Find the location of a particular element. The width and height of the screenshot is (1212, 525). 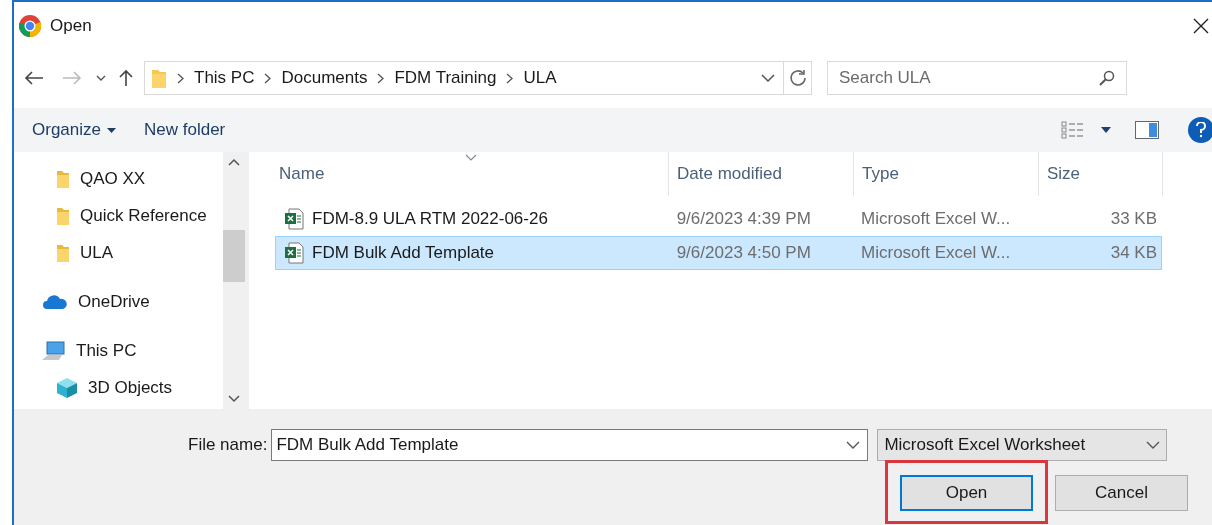

cancel-button: Cancel is located at coordinates (1121, 493).